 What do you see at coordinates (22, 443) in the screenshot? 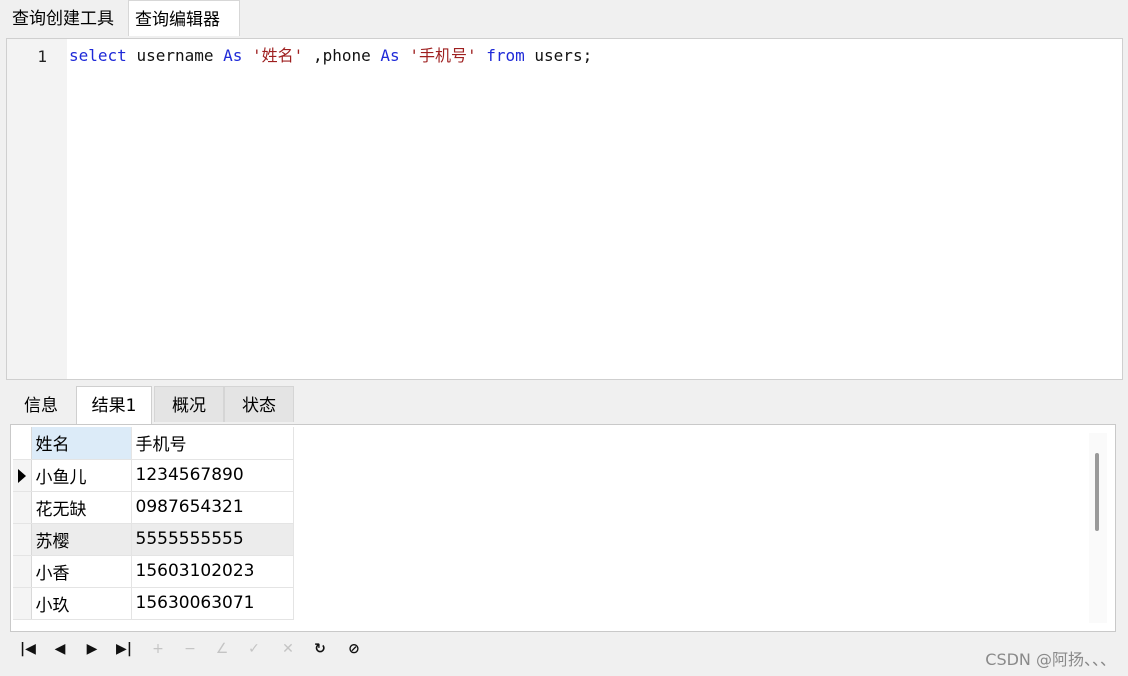
I see `row-indicator-header` at bounding box center [22, 443].